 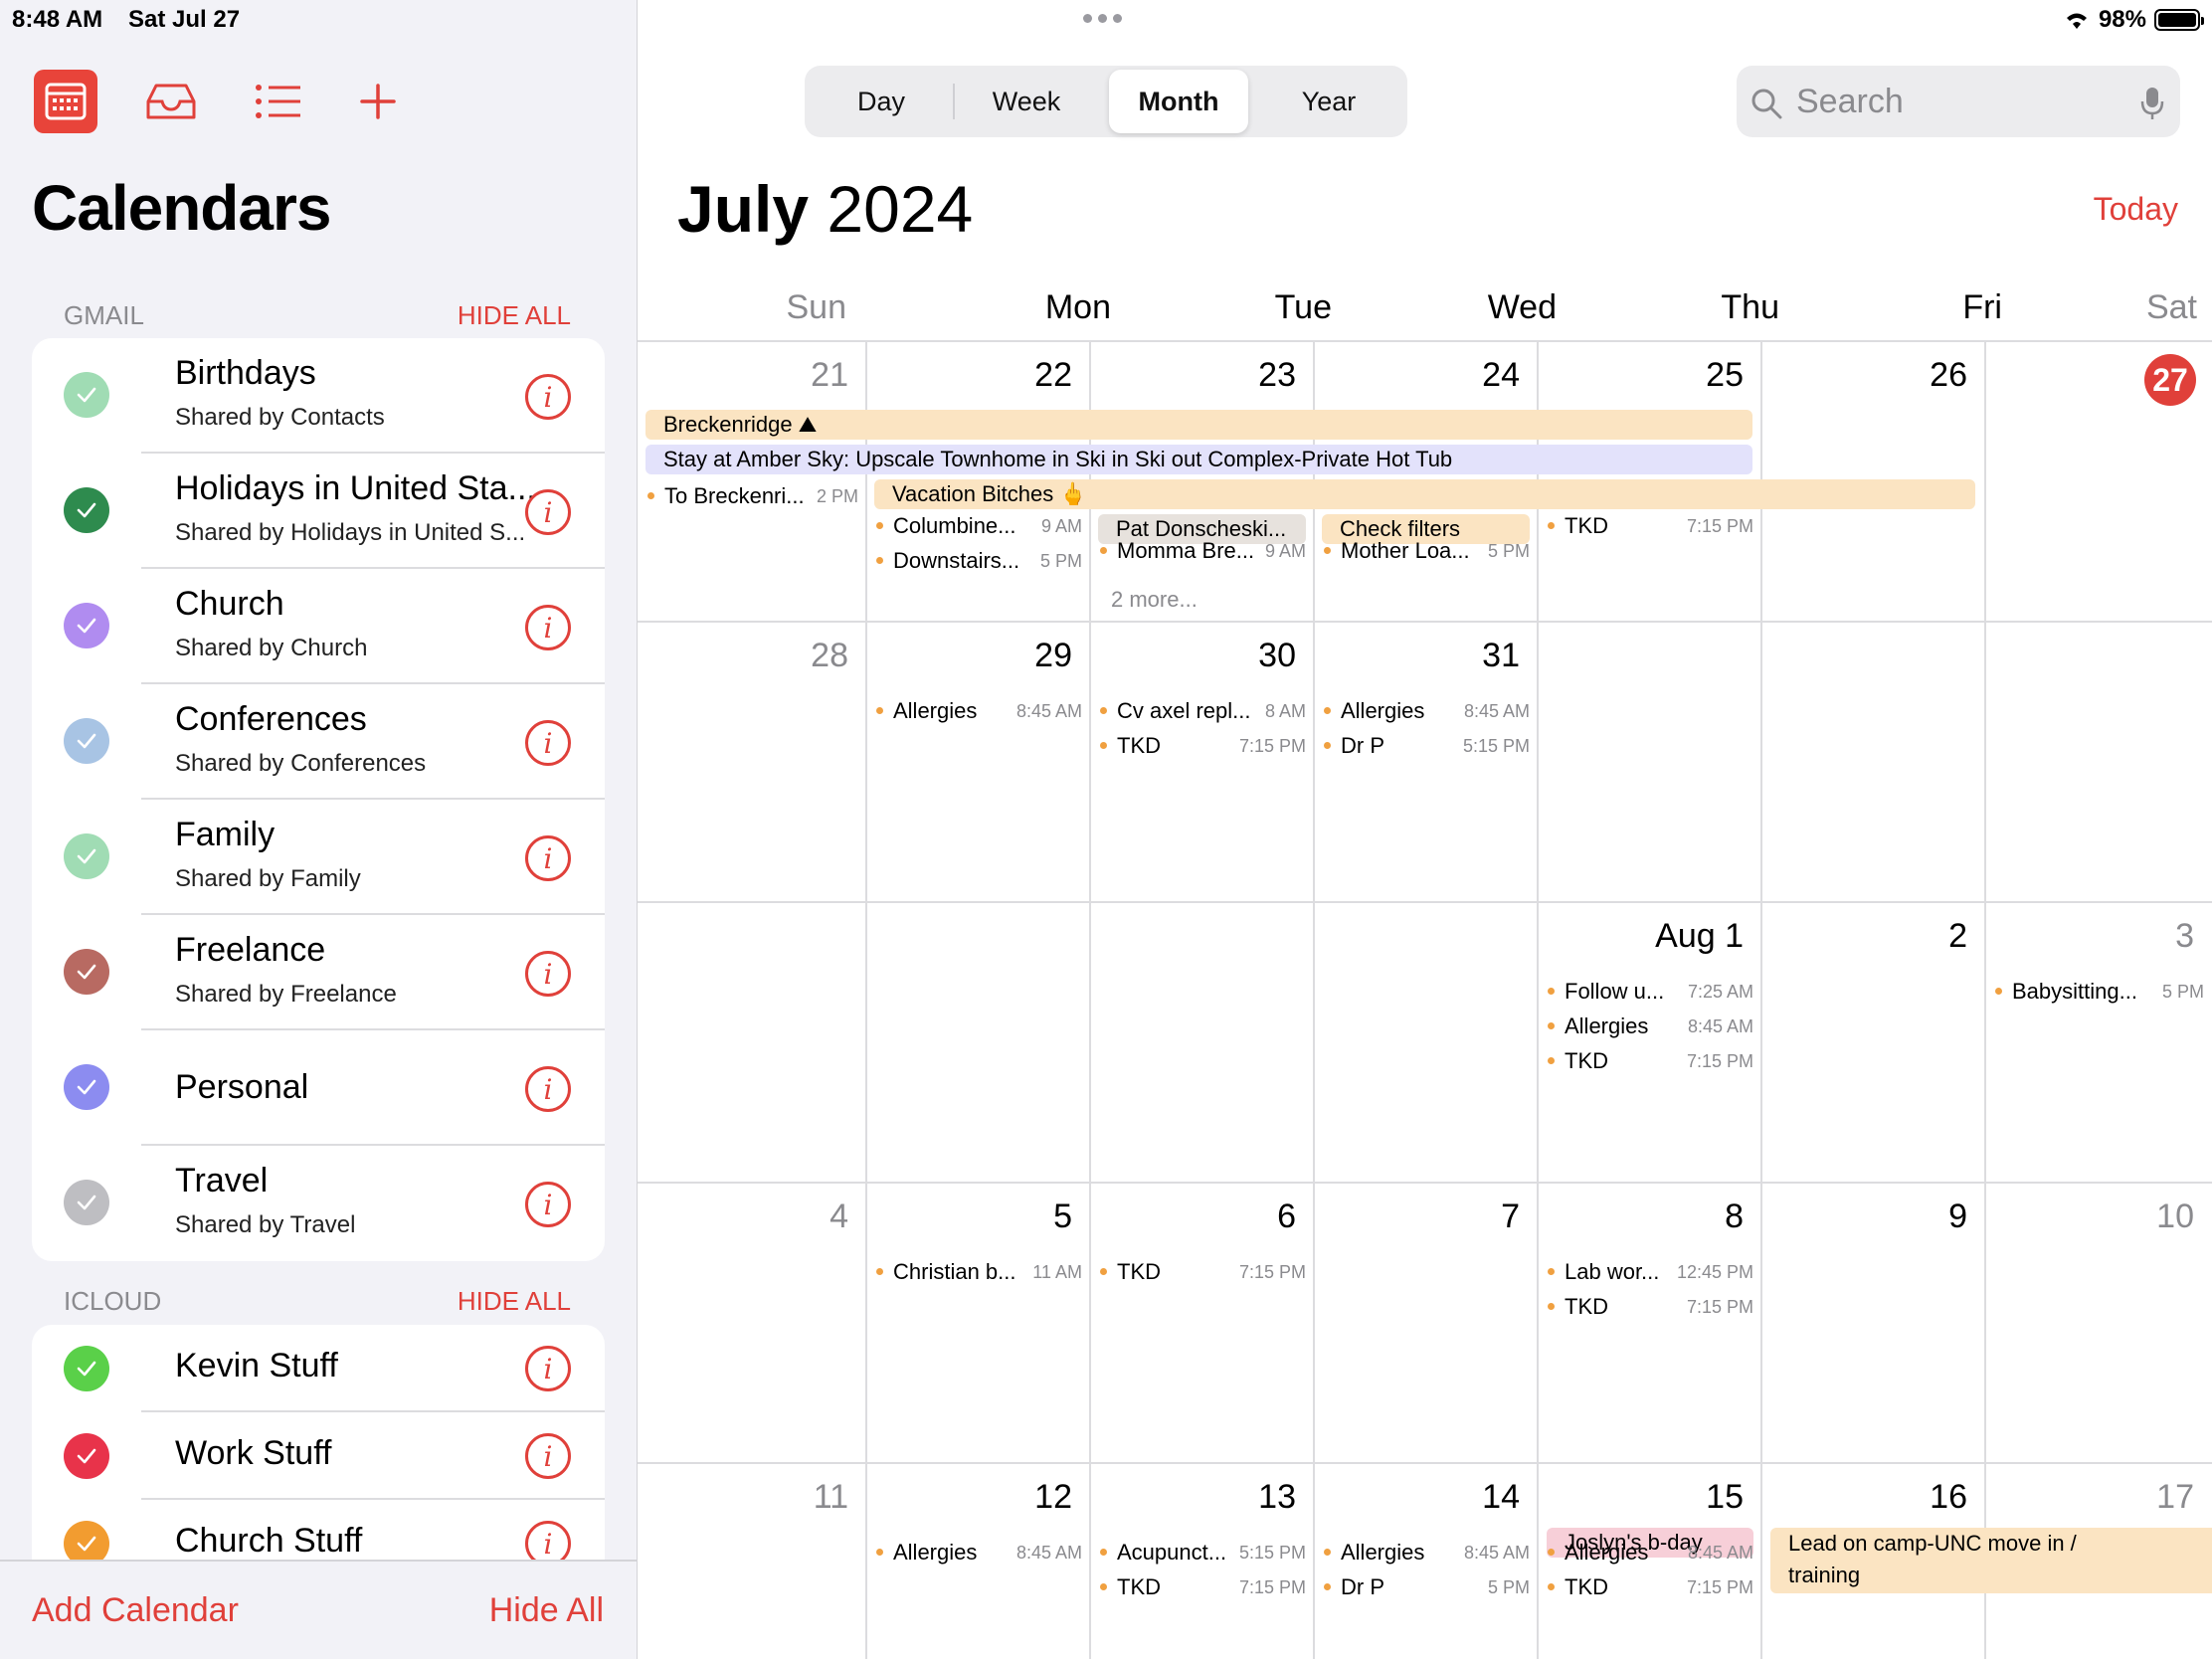 What do you see at coordinates (1026, 101) in the screenshot?
I see `segment-week: Week` at bounding box center [1026, 101].